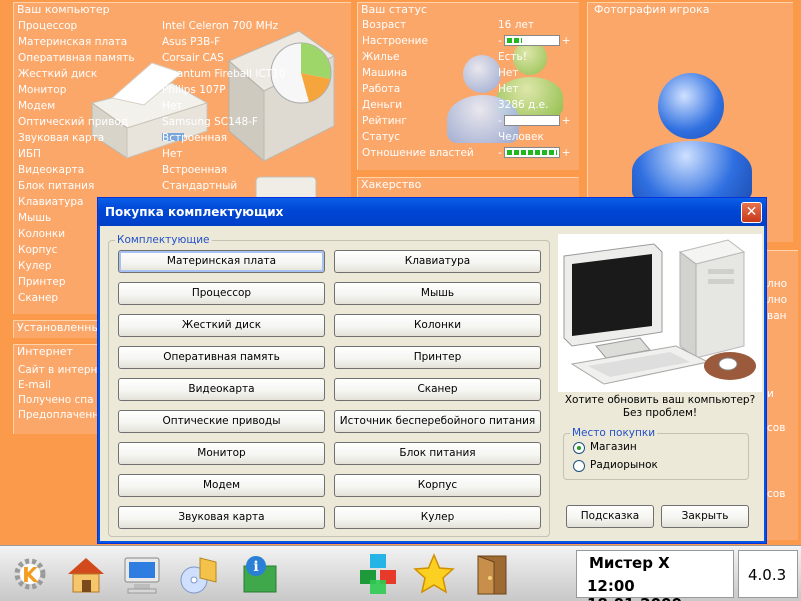 This screenshot has width=801, height=601. I want to click on status-label: Работа, so click(381, 89).